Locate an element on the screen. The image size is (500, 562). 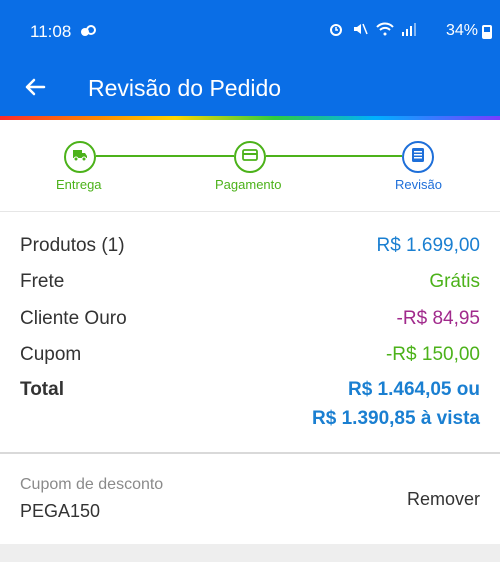
list-icon is located at coordinates (418, 157).